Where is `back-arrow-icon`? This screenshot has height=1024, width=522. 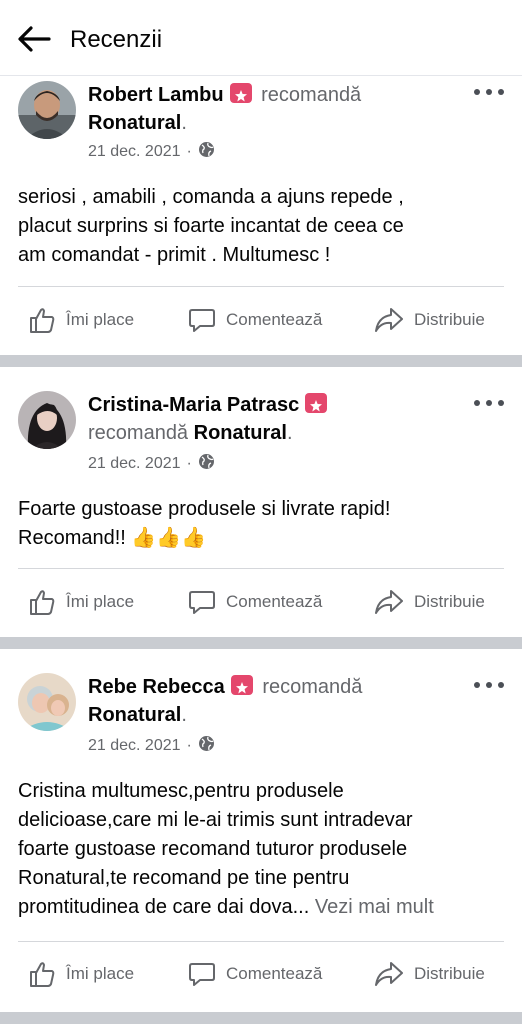
back-arrow-icon is located at coordinates (34, 39).